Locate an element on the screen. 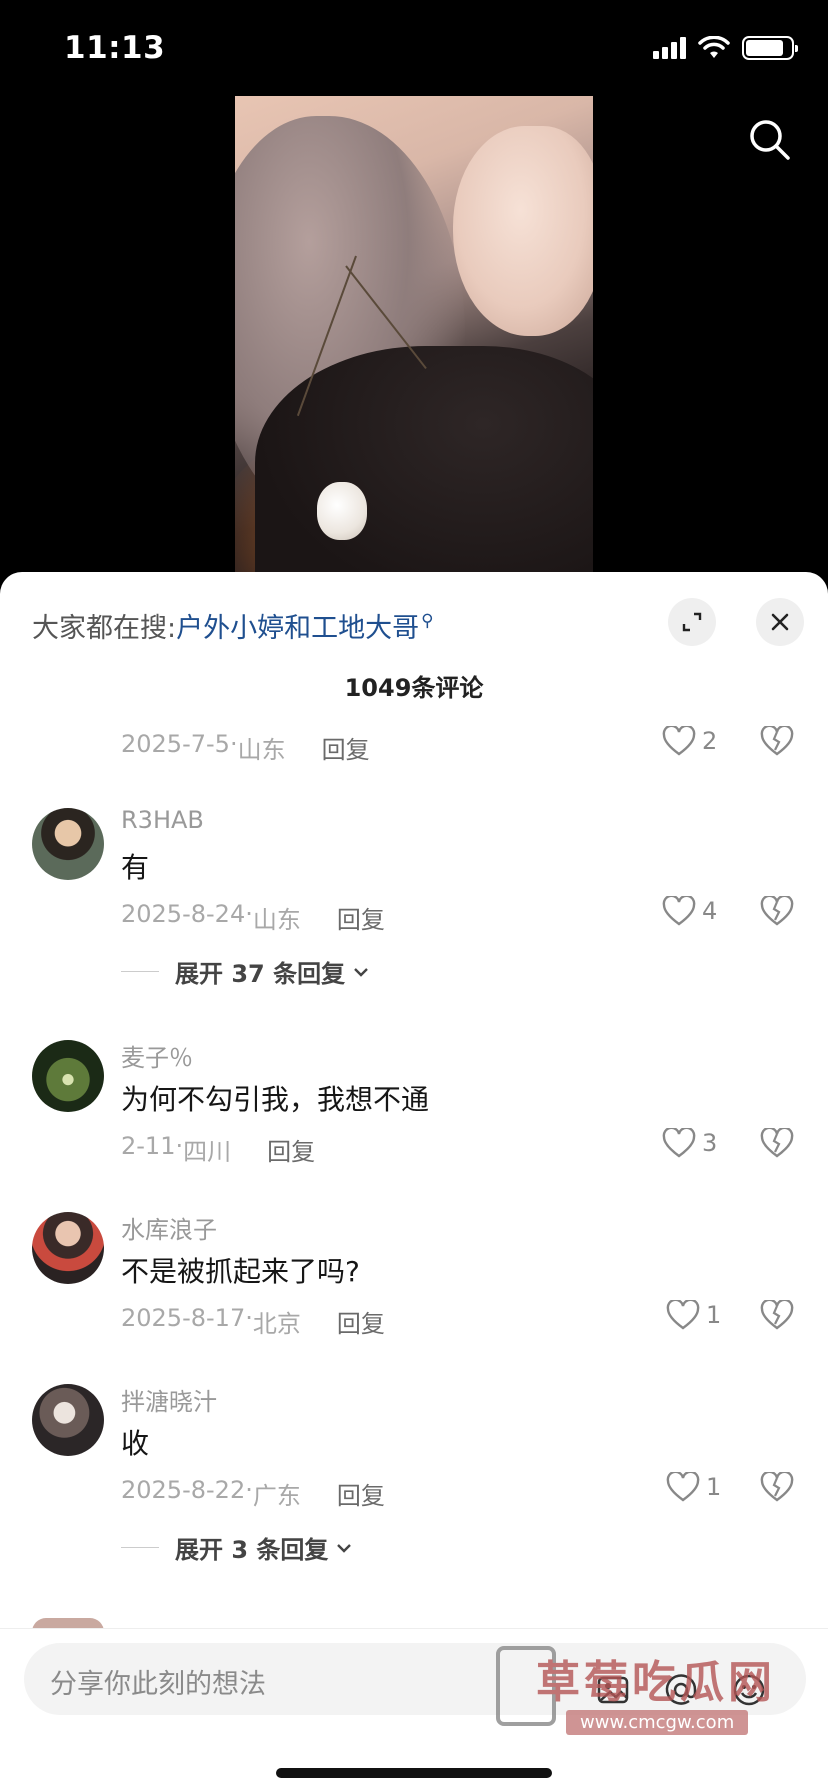 Image resolution: width=828 pixels, height=1792 pixels. expand-replies-button: 展开 37 条回复 is located at coordinates (246, 971).